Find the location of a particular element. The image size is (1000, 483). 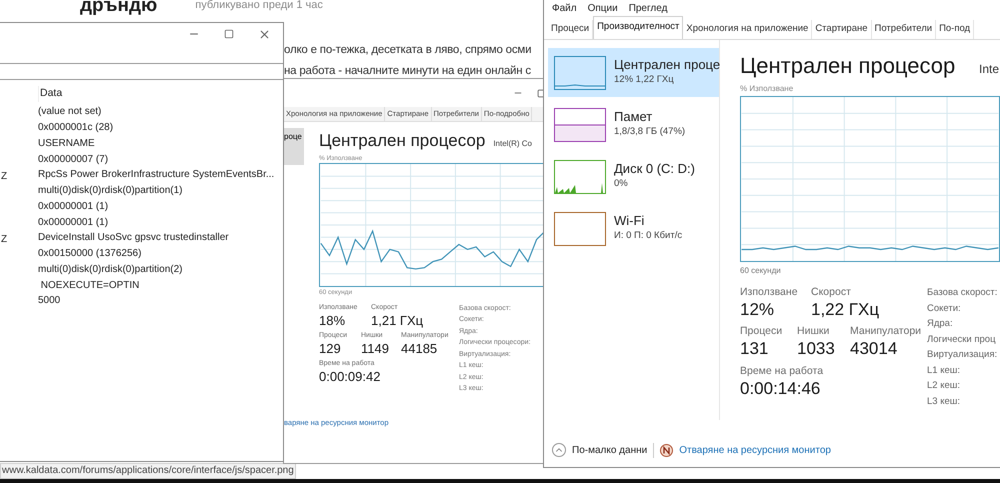

fewer-details-button: По-малко данни is located at coordinates (613, 450).